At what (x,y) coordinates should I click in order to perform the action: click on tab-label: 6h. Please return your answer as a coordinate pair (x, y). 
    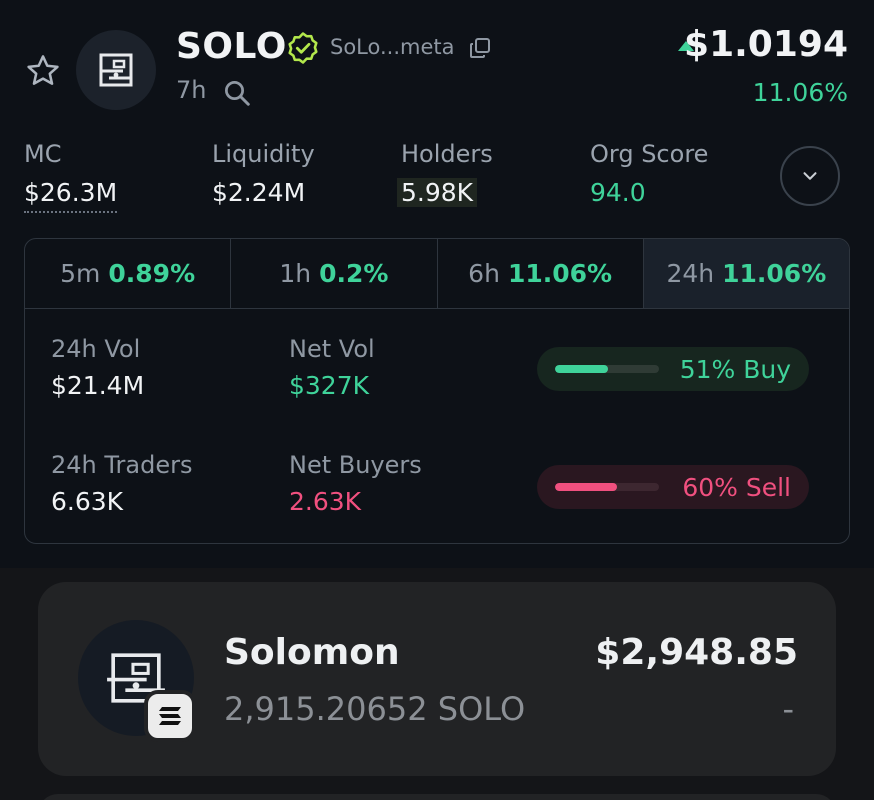
    Looking at the image, I should click on (484, 273).